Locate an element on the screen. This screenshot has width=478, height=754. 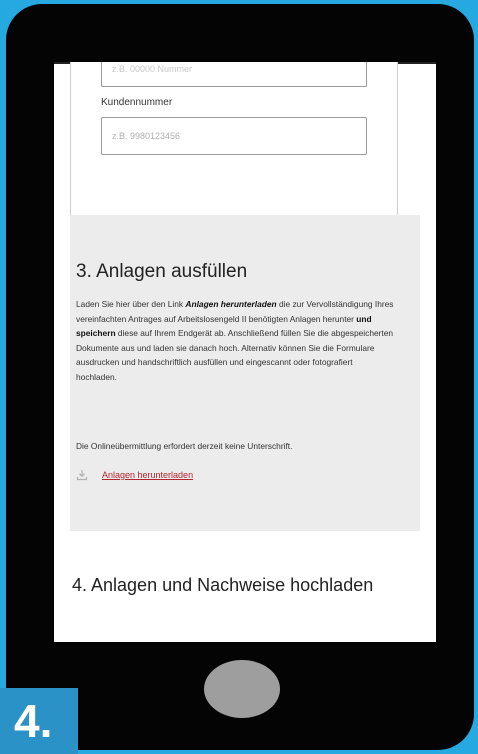
download-link-label: Anlagen herunterladen is located at coordinates (147, 475).